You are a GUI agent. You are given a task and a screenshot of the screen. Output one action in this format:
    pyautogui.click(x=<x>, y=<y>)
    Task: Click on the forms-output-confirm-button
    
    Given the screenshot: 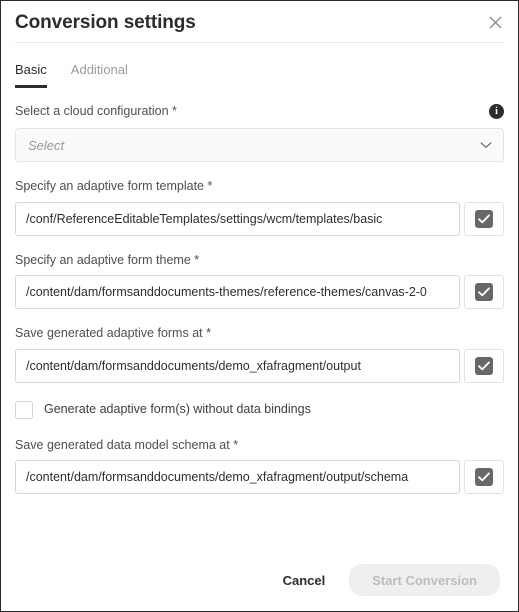 What is the action you would take?
    pyautogui.click(x=484, y=365)
    